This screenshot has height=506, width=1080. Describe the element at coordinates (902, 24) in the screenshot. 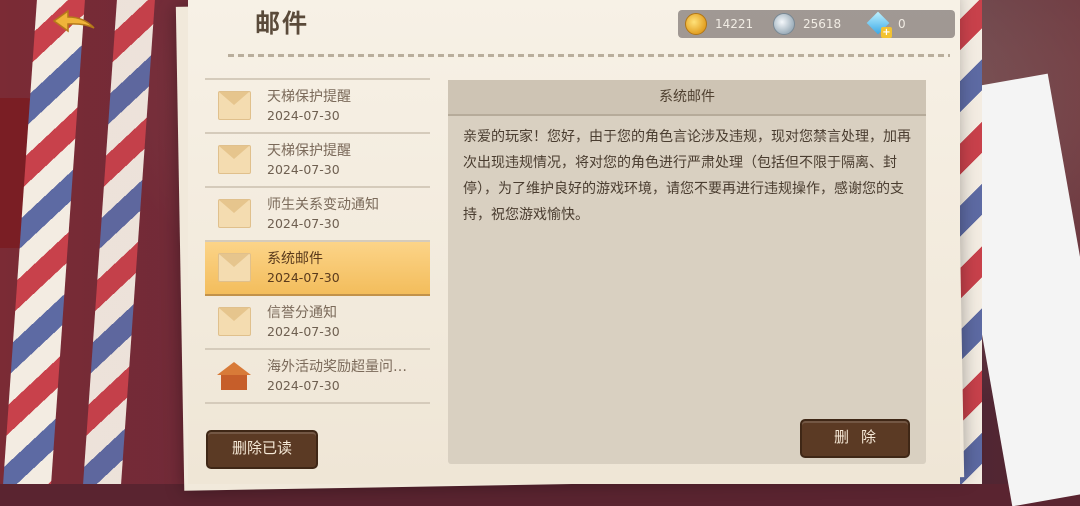

I see `diamond-amount: 0` at that location.